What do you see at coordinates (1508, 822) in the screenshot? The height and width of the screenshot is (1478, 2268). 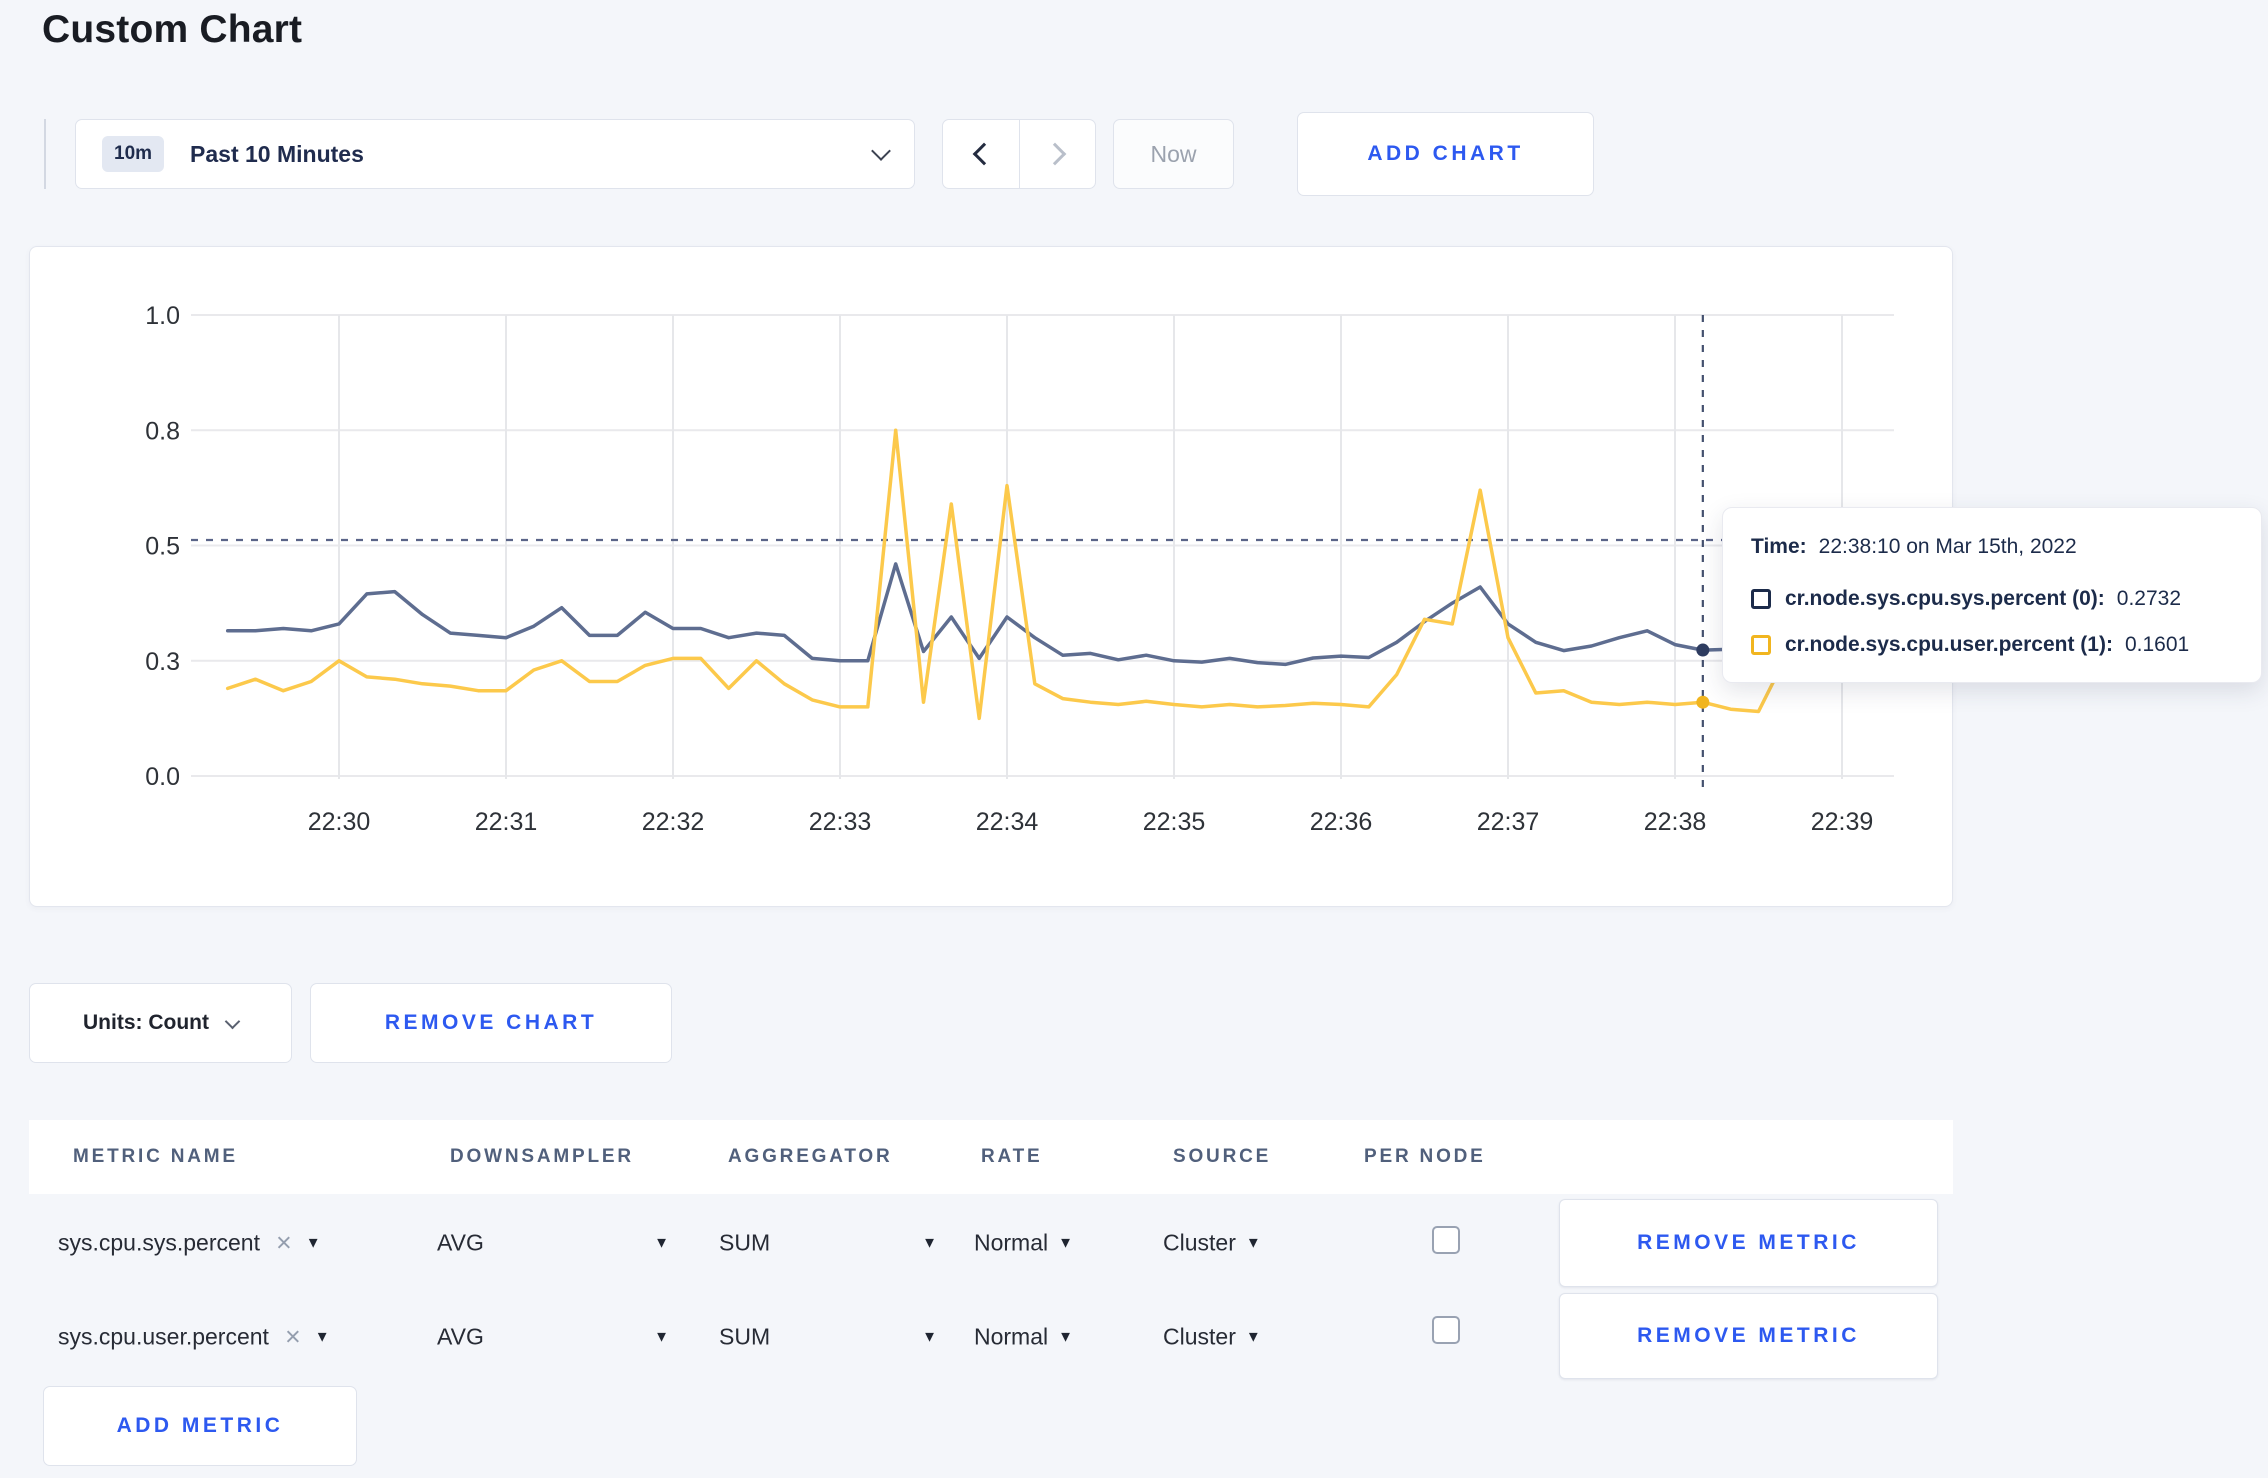 I see `x-axis-label: 22:37` at bounding box center [1508, 822].